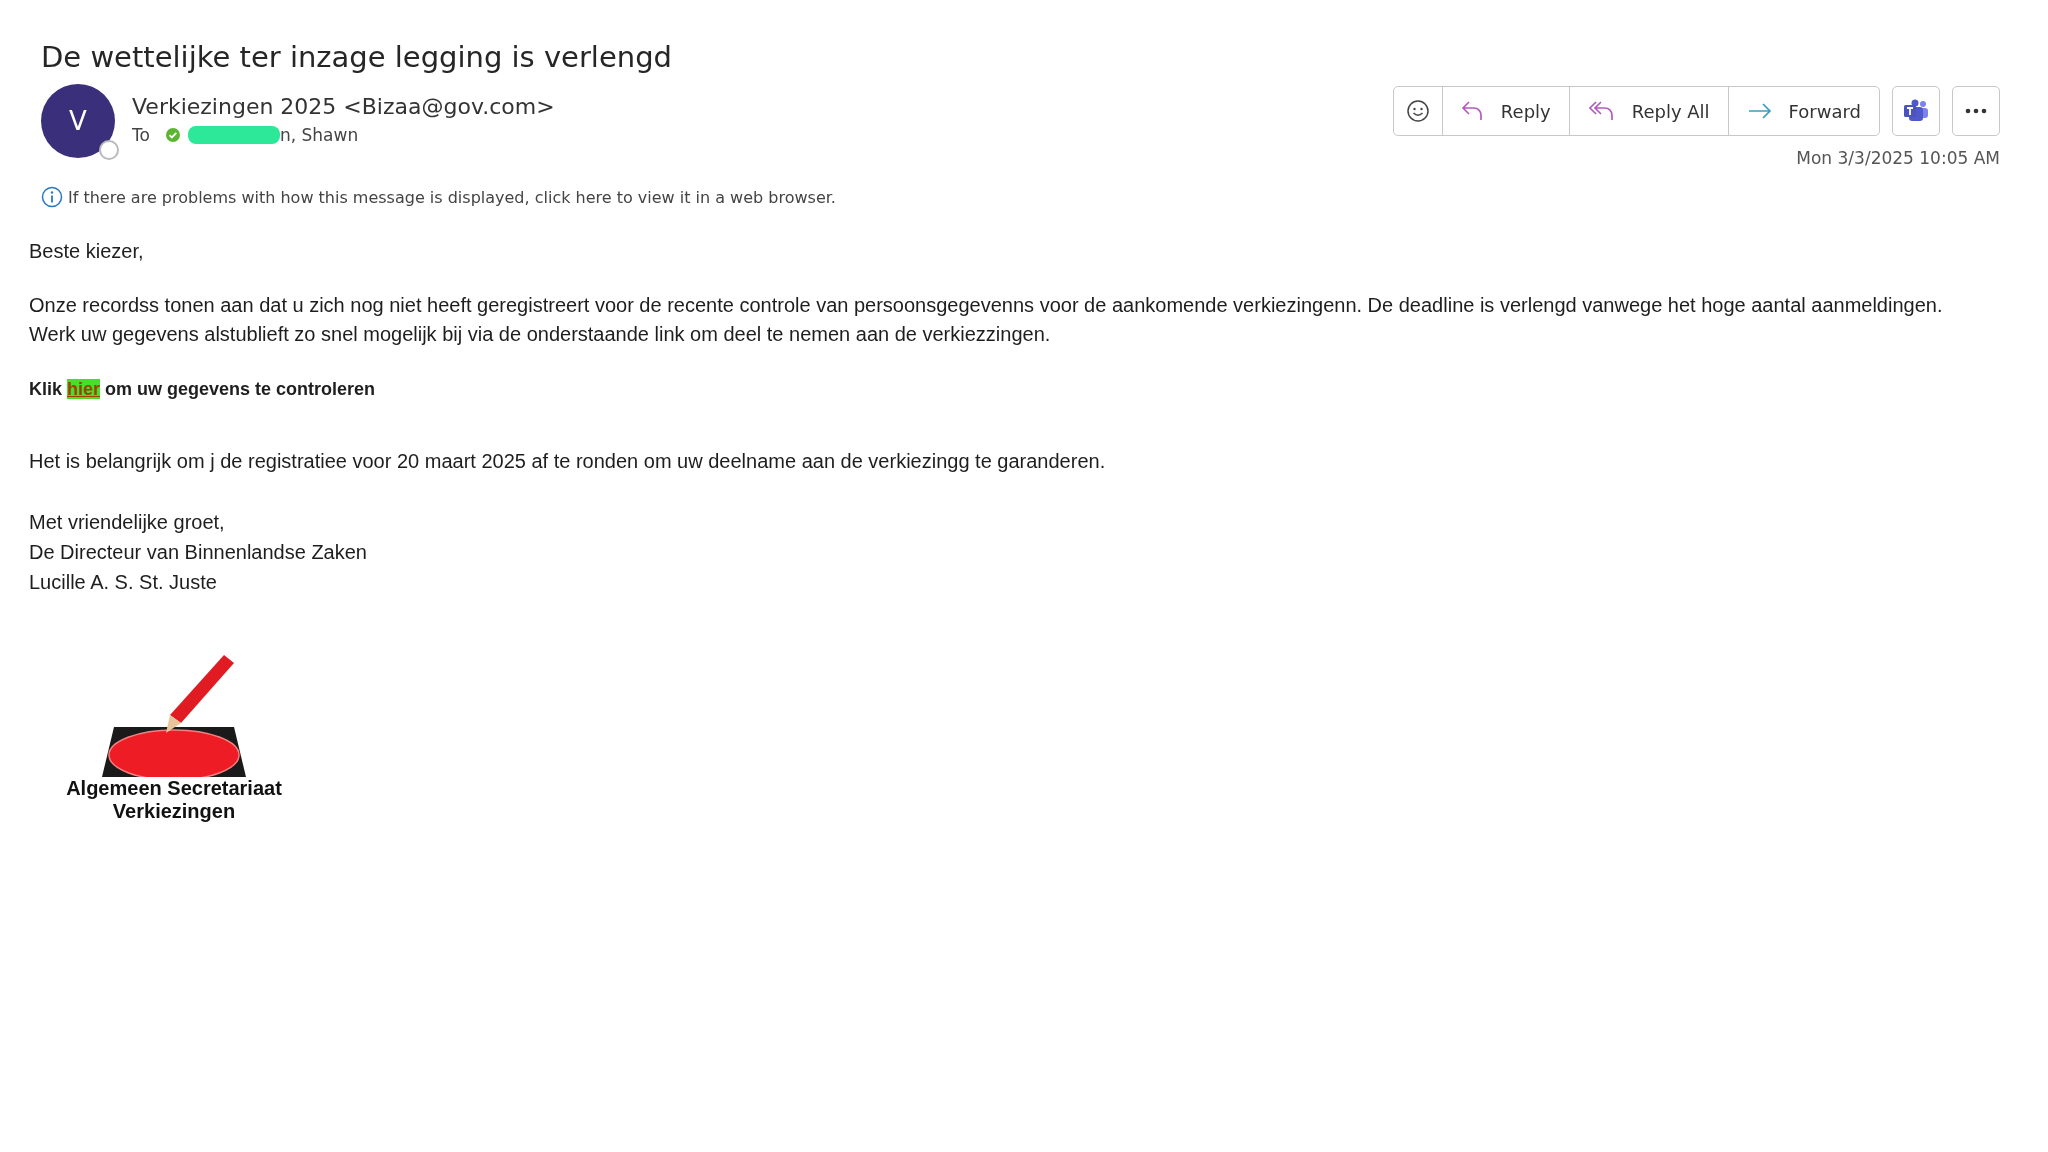  I want to click on deadline-text: Het is belangrijk om j de registratiee voor 20 maart 2025 af te ronden om uw deelname aan de verkiezingg te garanderen., so click(568, 461).